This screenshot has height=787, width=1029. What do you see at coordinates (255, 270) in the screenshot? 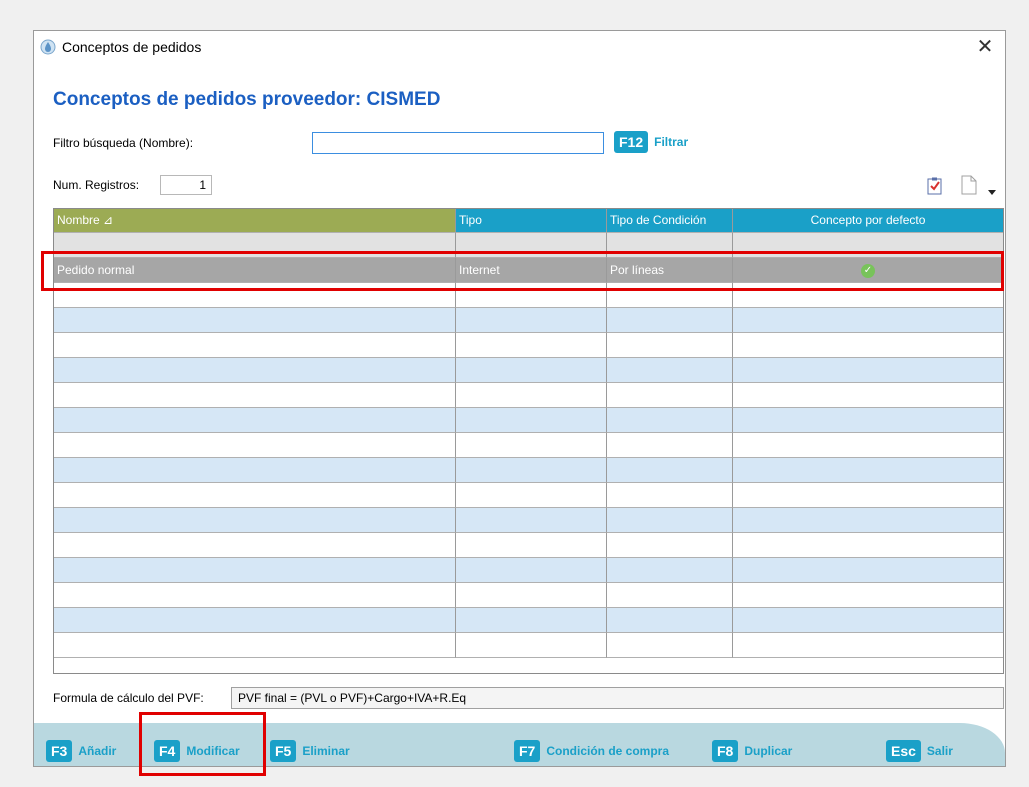
I see `cell-nombre: Pedido normal` at bounding box center [255, 270].